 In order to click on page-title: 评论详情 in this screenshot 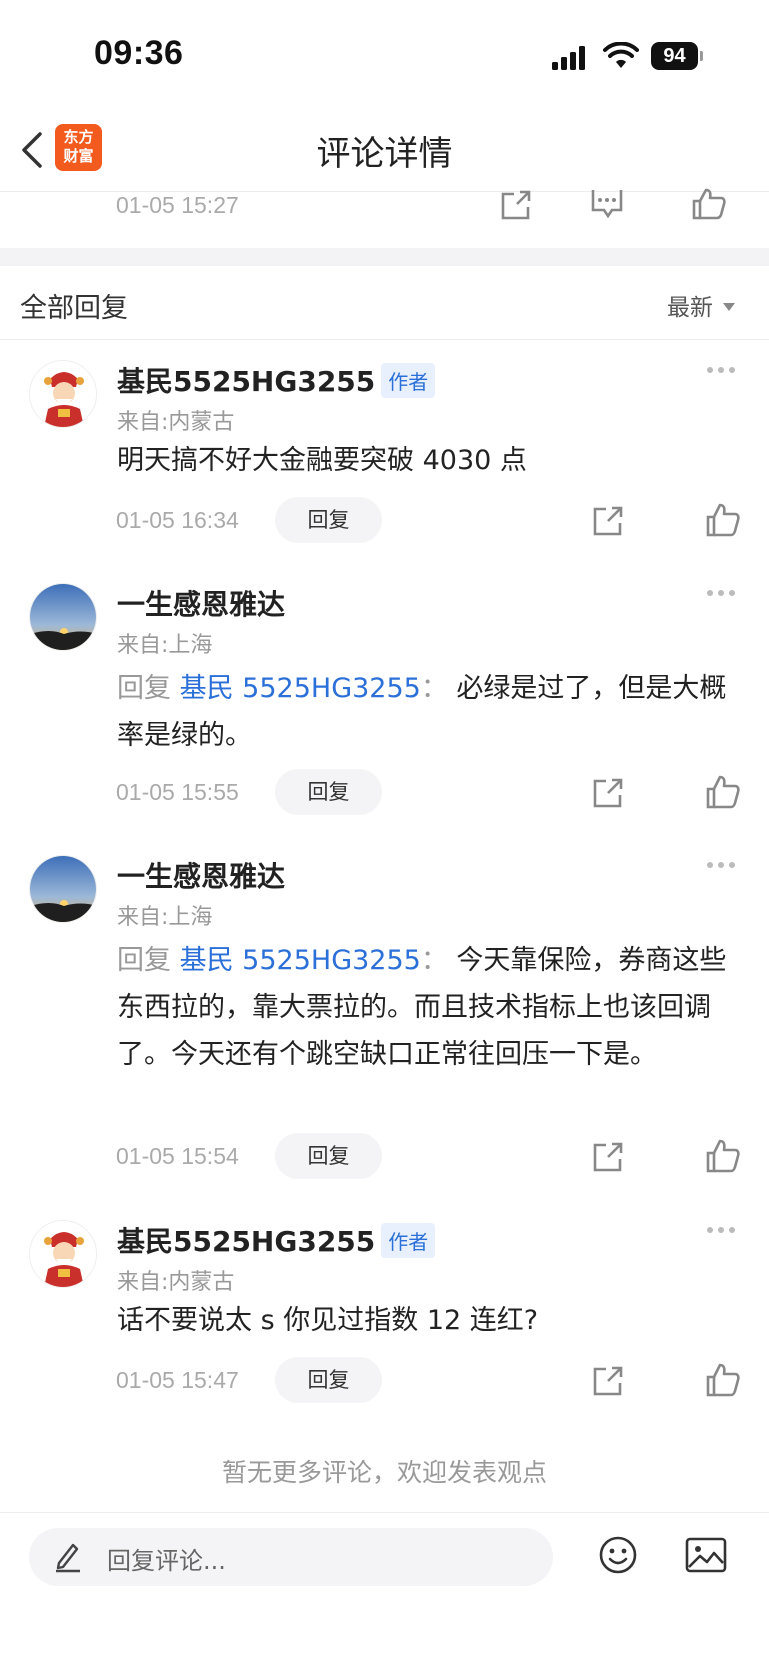, I will do `click(384, 154)`.